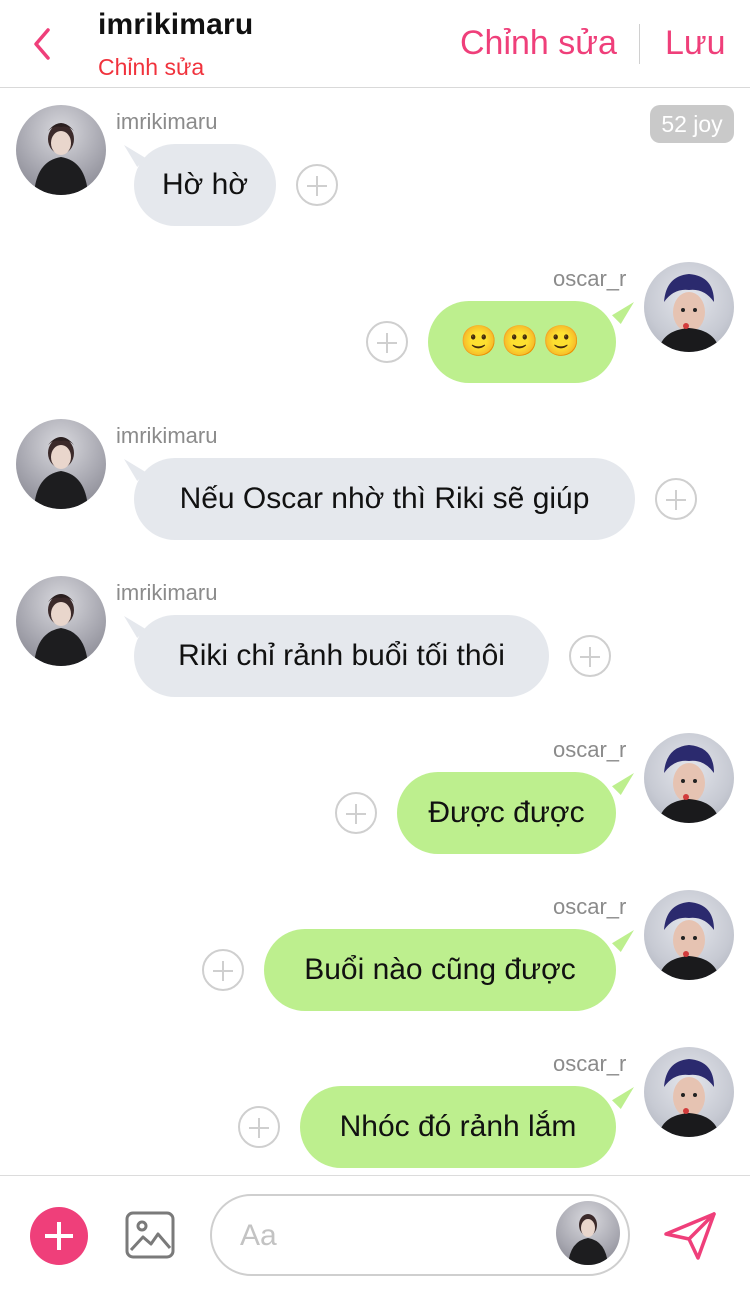  Describe the element at coordinates (341, 656) in the screenshot. I see `message-bubble: Riki chỉ rảnh buổi tối thôi` at that location.